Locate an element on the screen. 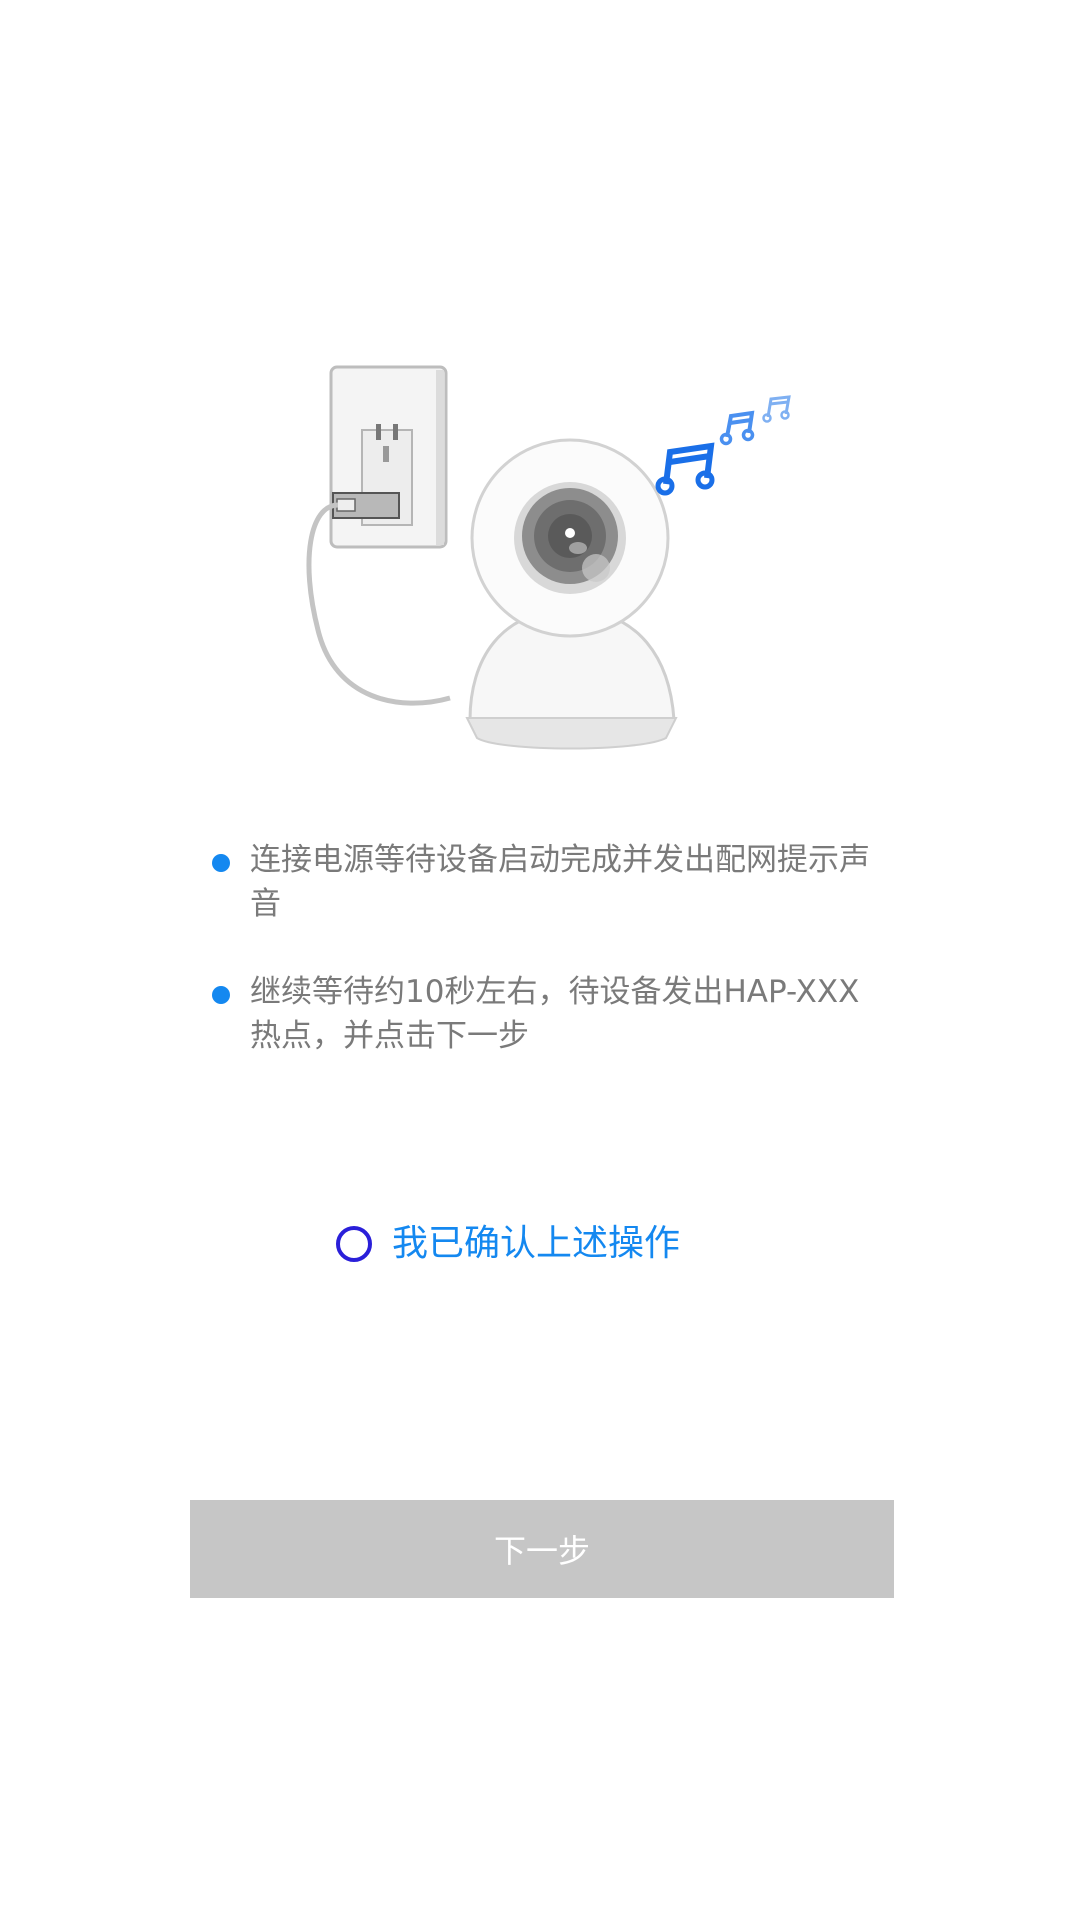  instruction-step: 连接电源等待设备启动完成并发出配网提示声音 is located at coordinates (550, 882).